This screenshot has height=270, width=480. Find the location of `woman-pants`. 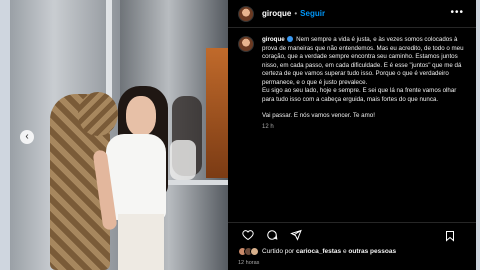

woman-pants is located at coordinates (141, 242).